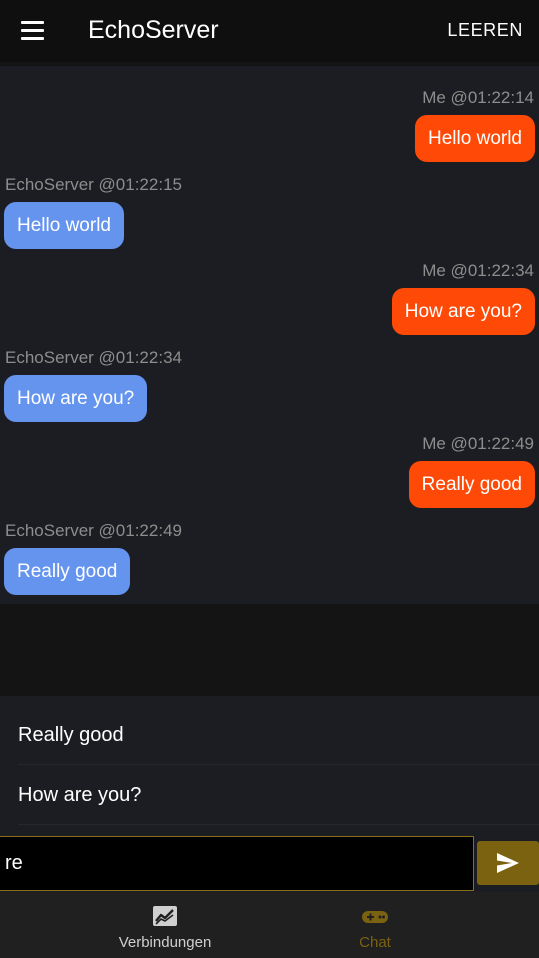 The height and width of the screenshot is (958, 539). Describe the element at coordinates (80, 795) in the screenshot. I see `suggestion-label: How are you?` at that location.